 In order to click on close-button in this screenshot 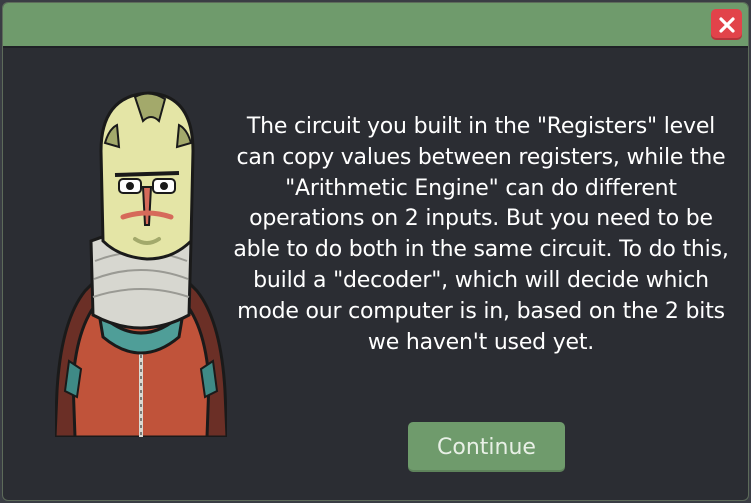, I will do `click(726, 24)`.